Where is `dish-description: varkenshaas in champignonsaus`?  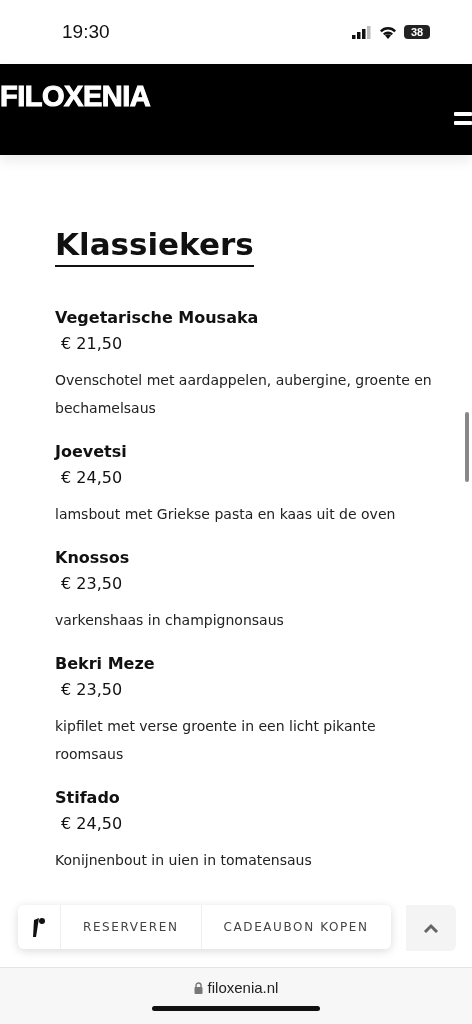 dish-description: varkenshaas in champignonsaus is located at coordinates (170, 620).